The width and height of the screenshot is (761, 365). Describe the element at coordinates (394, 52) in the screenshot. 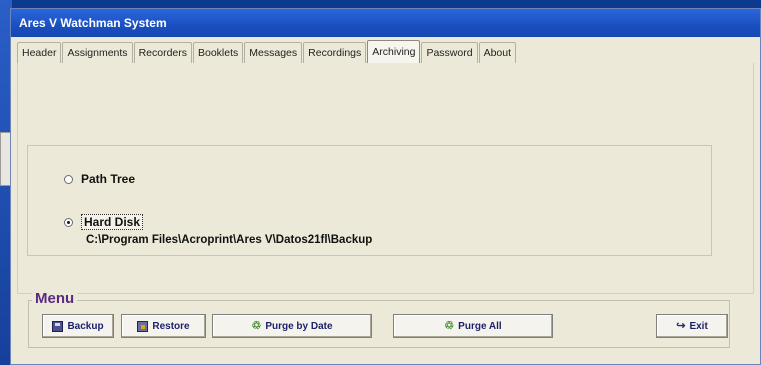

I see `tab-archiving: Archiving` at that location.